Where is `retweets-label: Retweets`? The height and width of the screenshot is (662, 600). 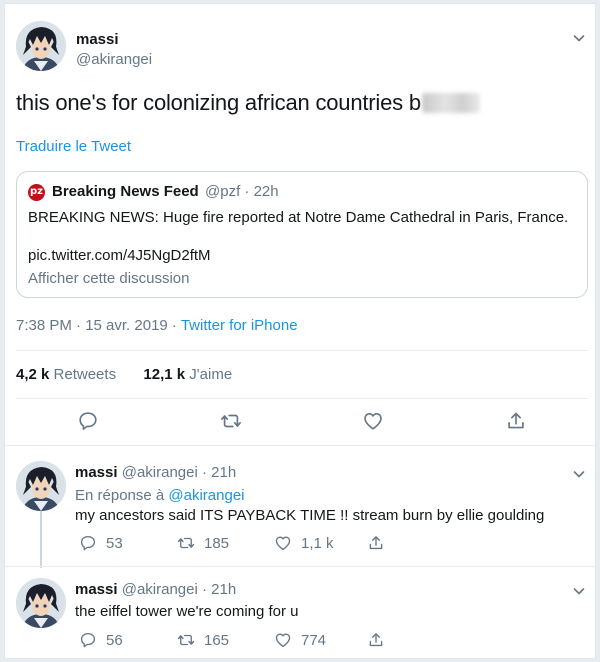 retweets-label: Retweets is located at coordinates (83, 374).